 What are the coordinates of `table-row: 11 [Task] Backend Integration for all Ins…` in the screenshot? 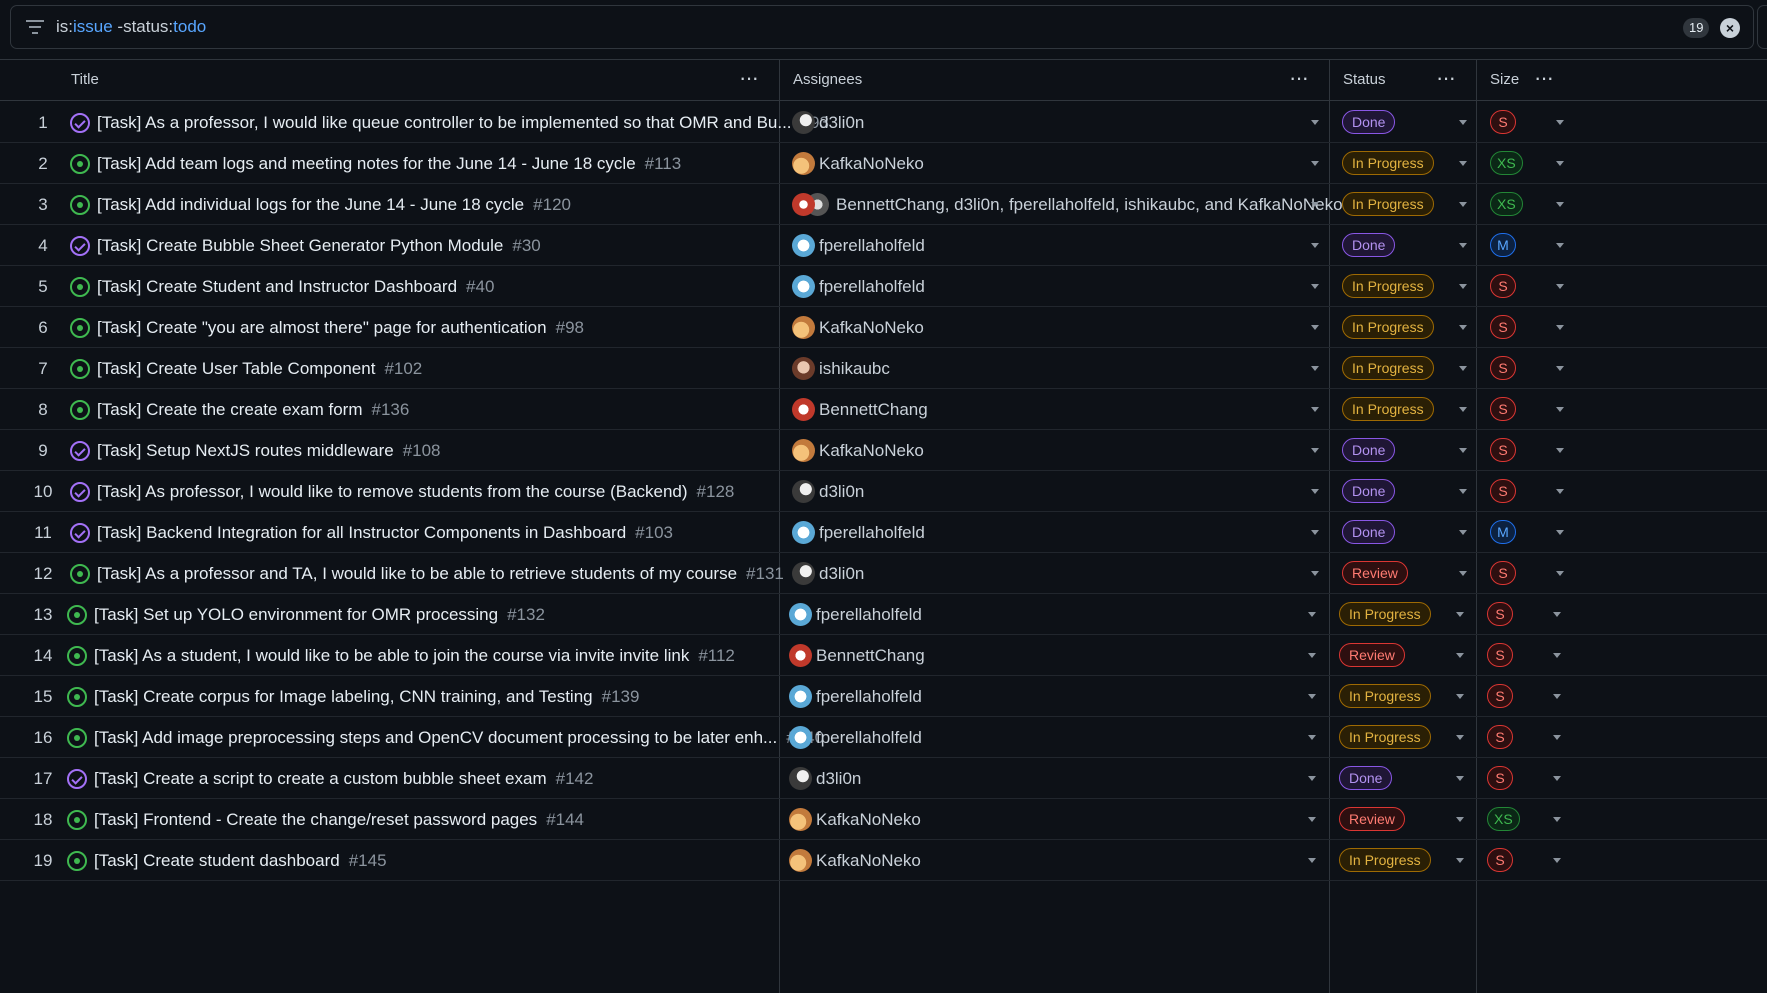 It's located at (883, 532).